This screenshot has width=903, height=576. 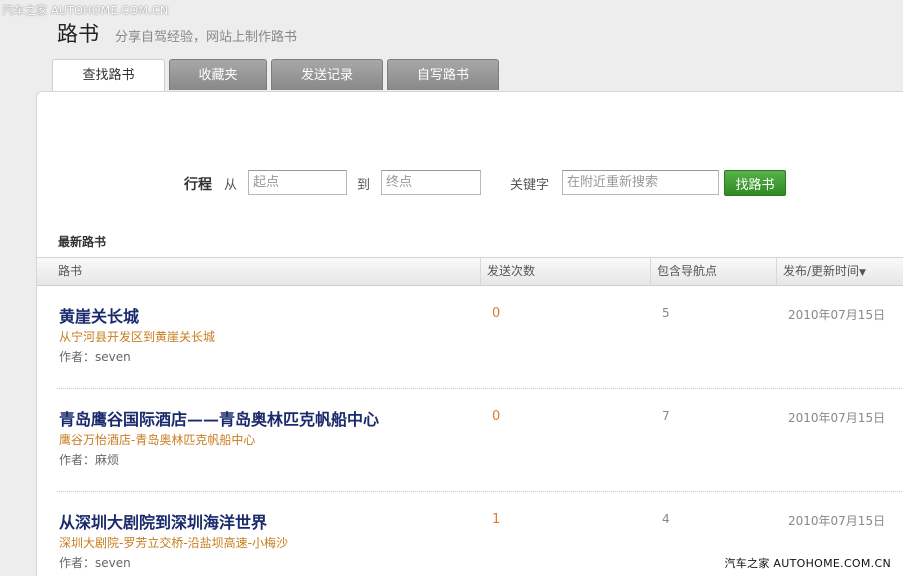 I want to click on tab-favorites: 收藏夹, so click(x=218, y=74).